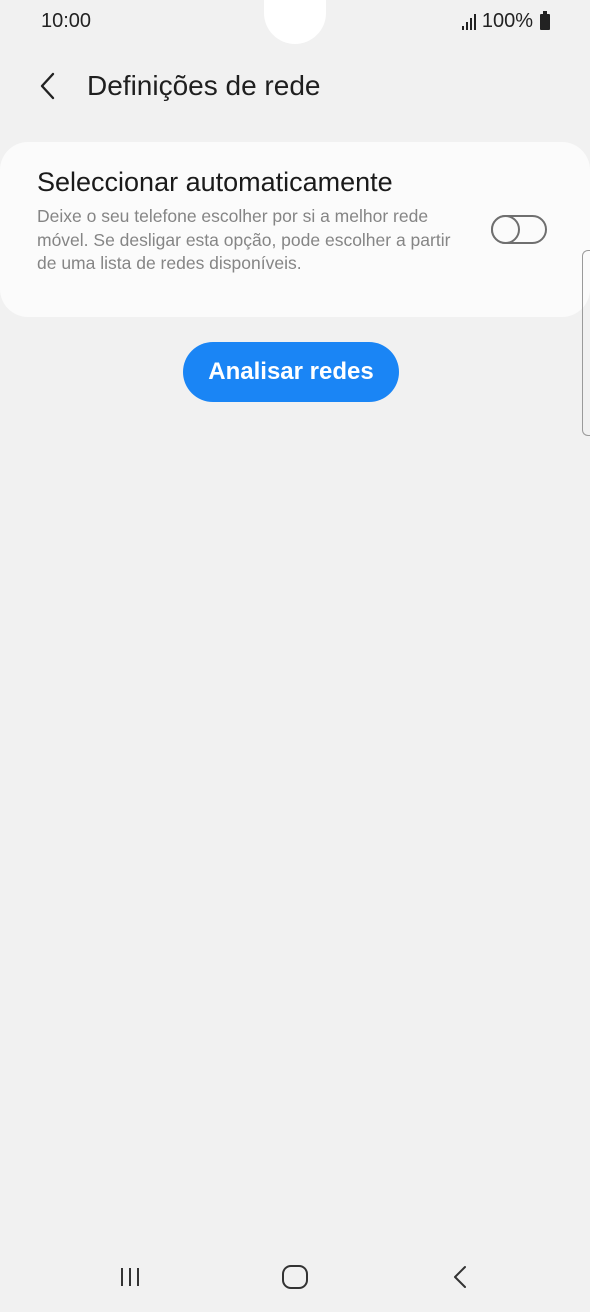 The width and height of the screenshot is (590, 1312). What do you see at coordinates (545, 20) in the screenshot?
I see `battery-icon` at bounding box center [545, 20].